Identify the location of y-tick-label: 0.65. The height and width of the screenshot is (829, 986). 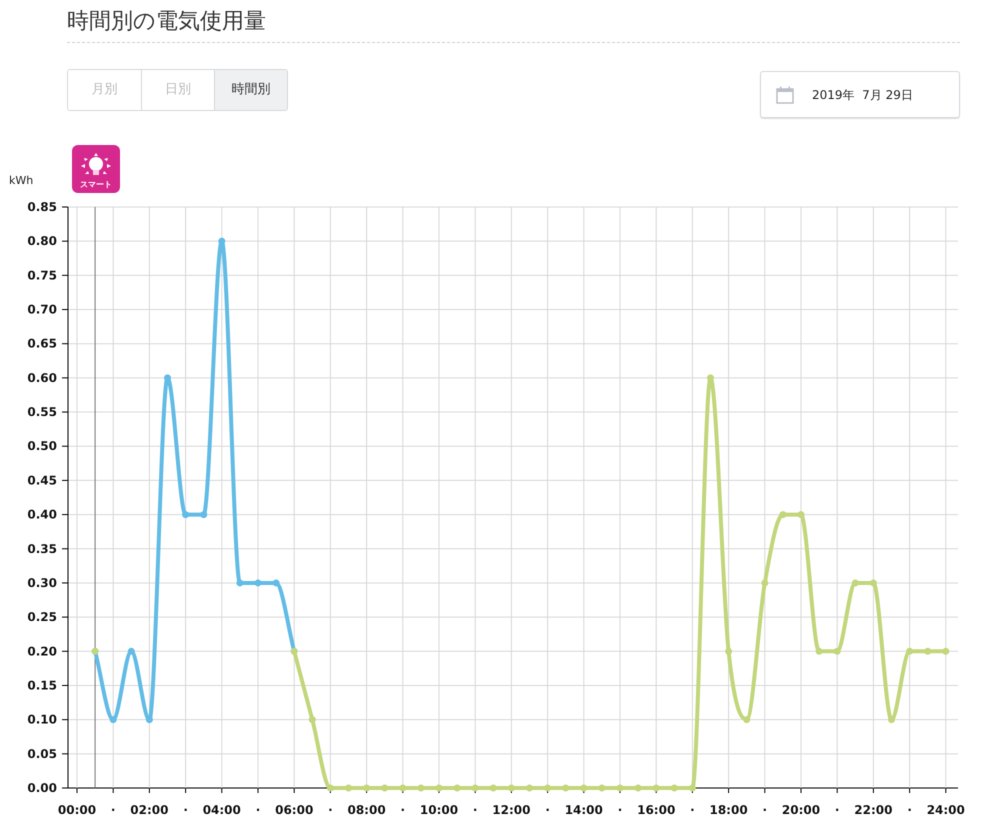
(42, 343).